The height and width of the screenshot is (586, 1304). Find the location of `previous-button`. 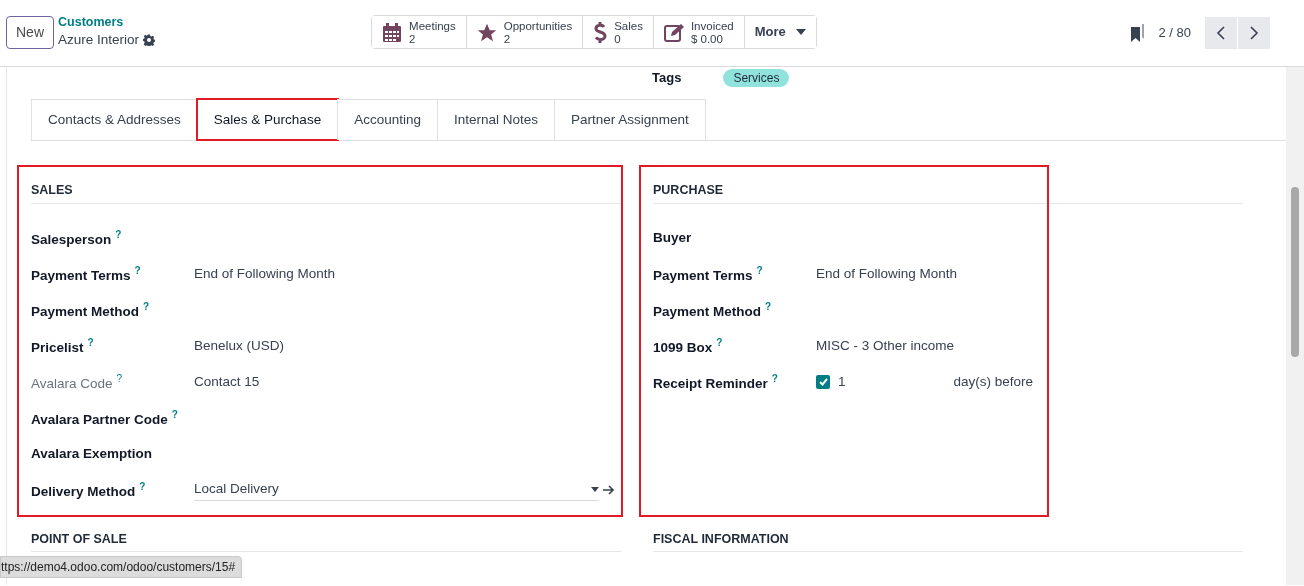

previous-button is located at coordinates (1221, 33).